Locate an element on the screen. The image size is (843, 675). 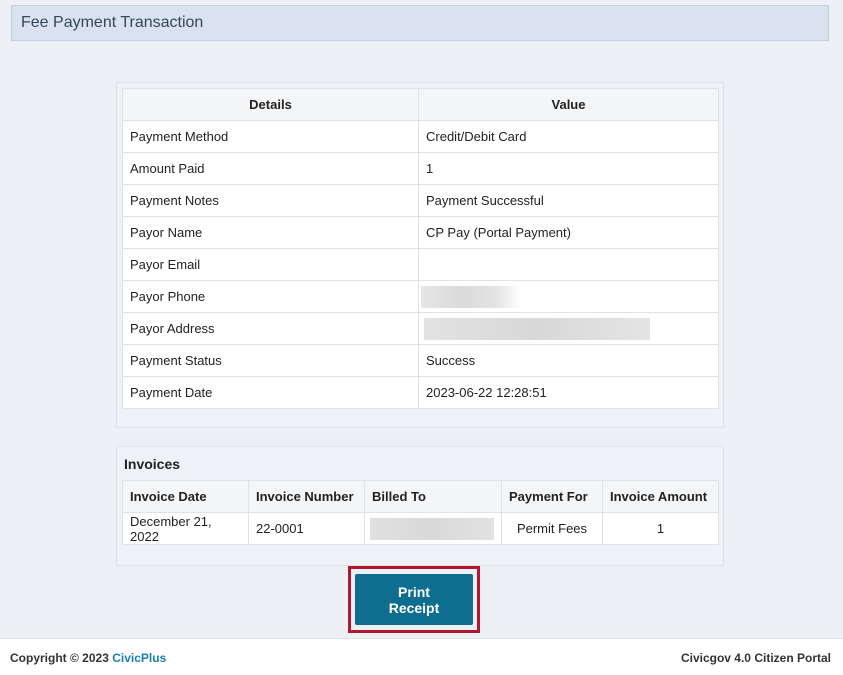
table-row: Payor Phone is located at coordinates (420, 296).